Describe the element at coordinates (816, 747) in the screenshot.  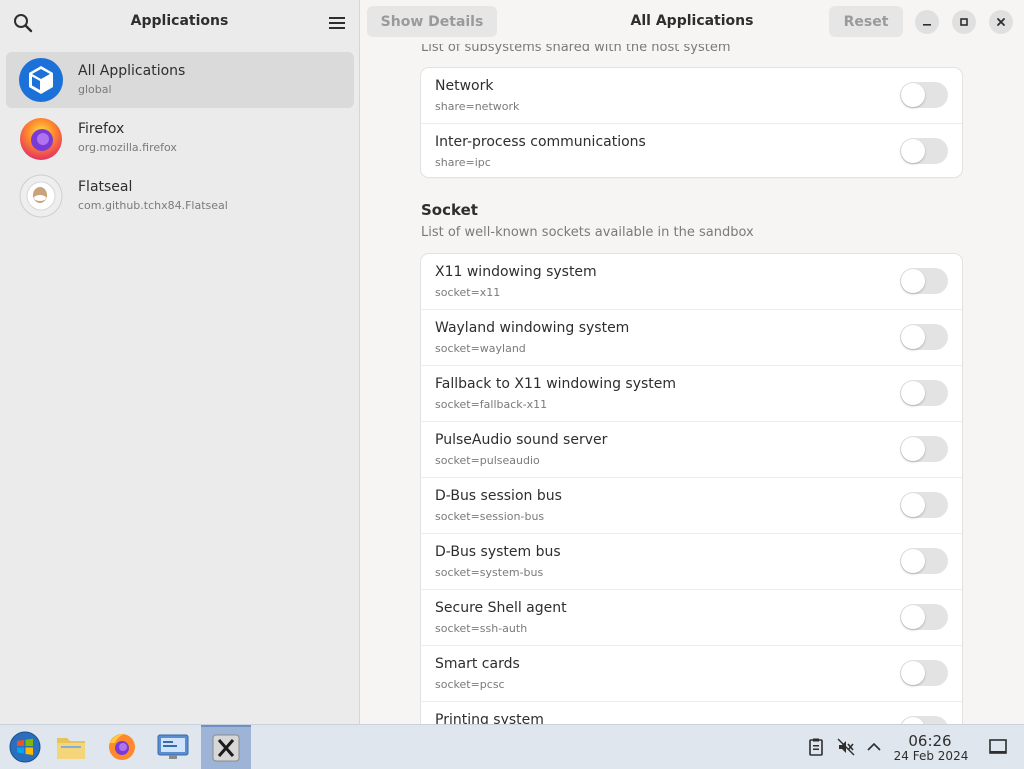
I see `clipboard-icon` at that location.